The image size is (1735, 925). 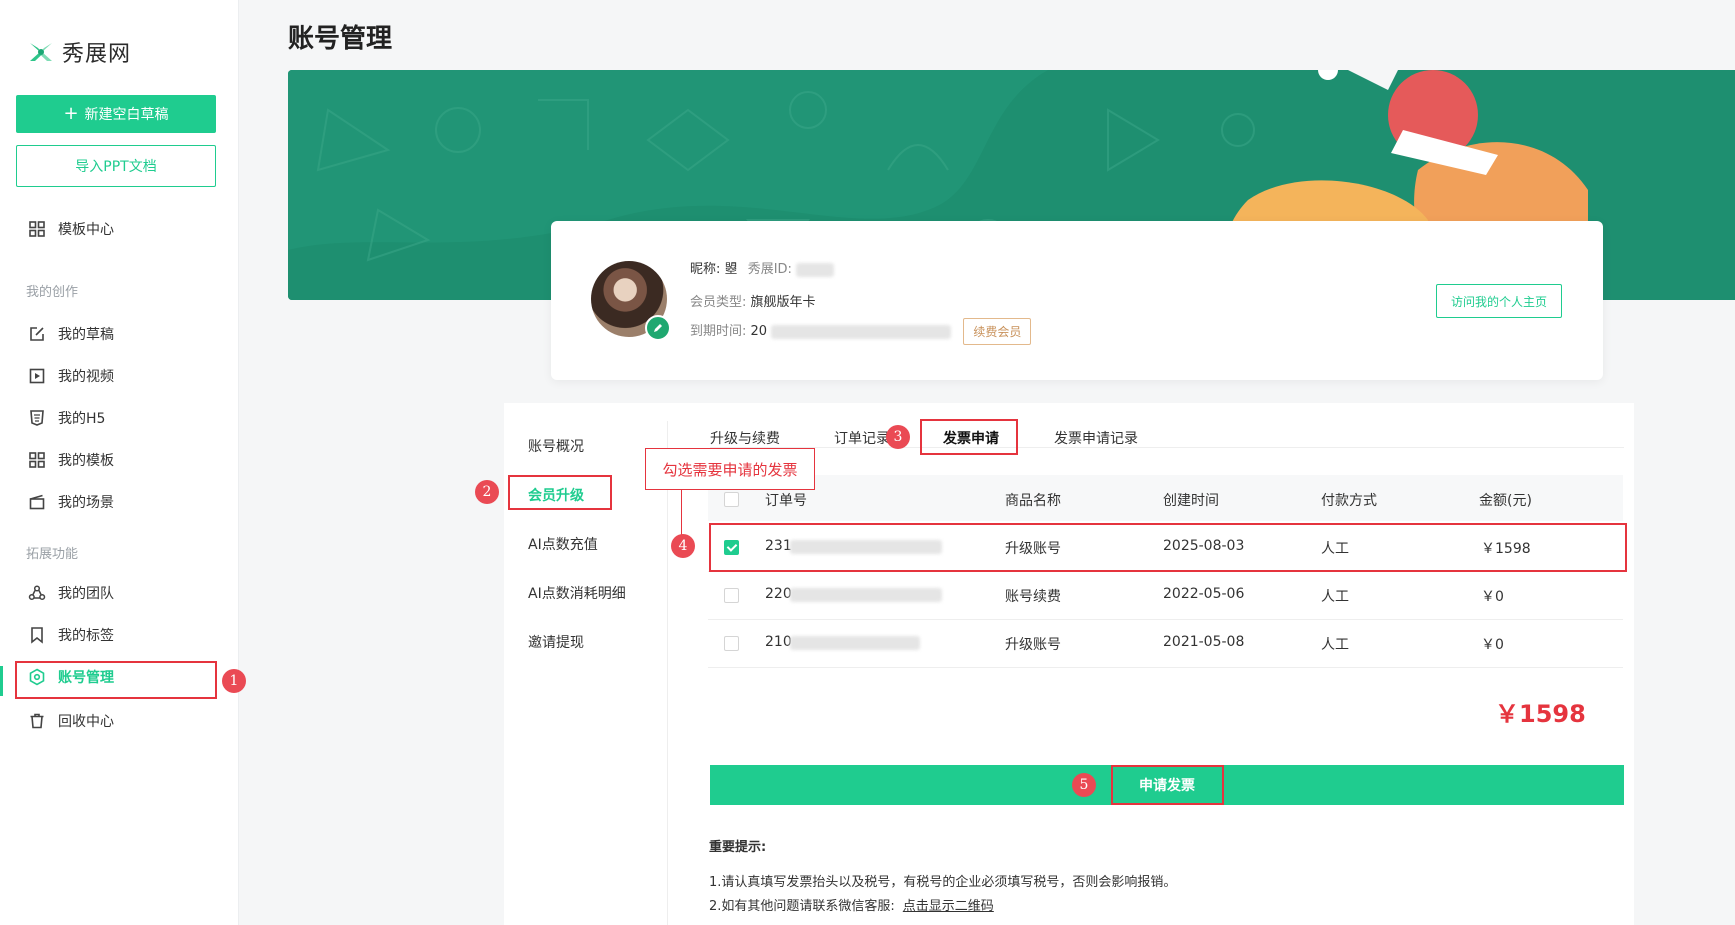 I want to click on tab-order-records: 订单记录, so click(x=862, y=438).